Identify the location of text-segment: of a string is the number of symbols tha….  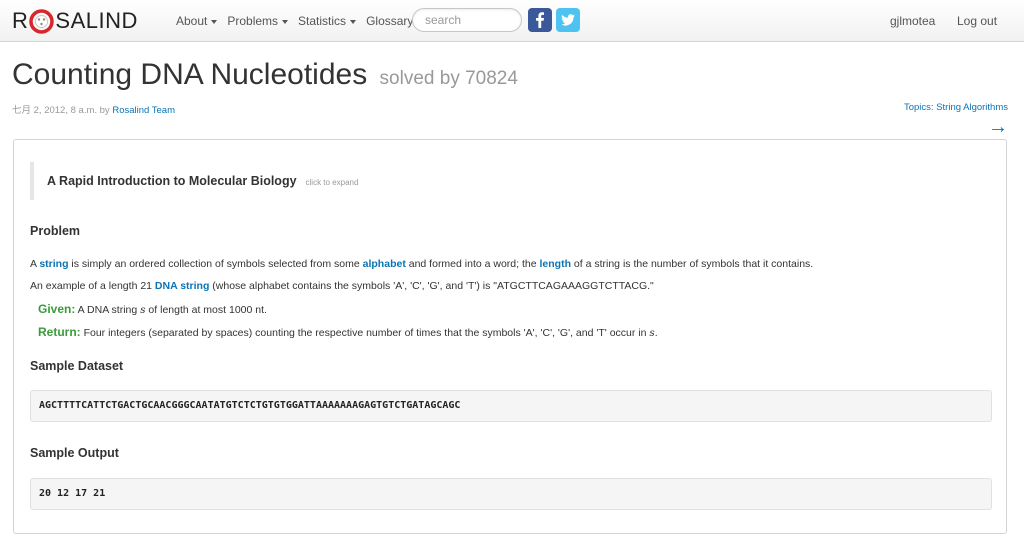
(692, 264).